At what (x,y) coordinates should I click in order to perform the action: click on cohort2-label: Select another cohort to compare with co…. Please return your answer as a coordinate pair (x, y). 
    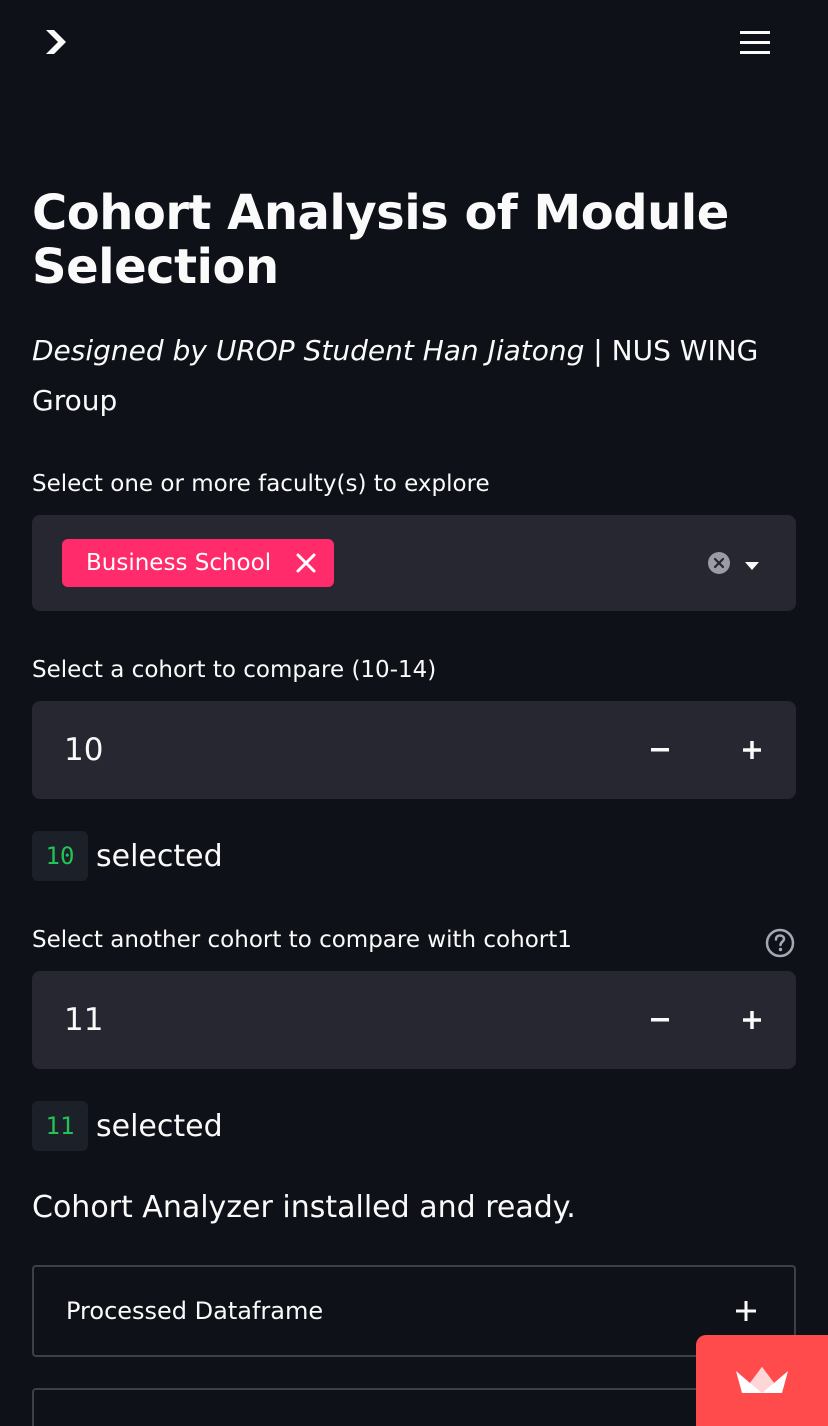
    Looking at the image, I should click on (302, 940).